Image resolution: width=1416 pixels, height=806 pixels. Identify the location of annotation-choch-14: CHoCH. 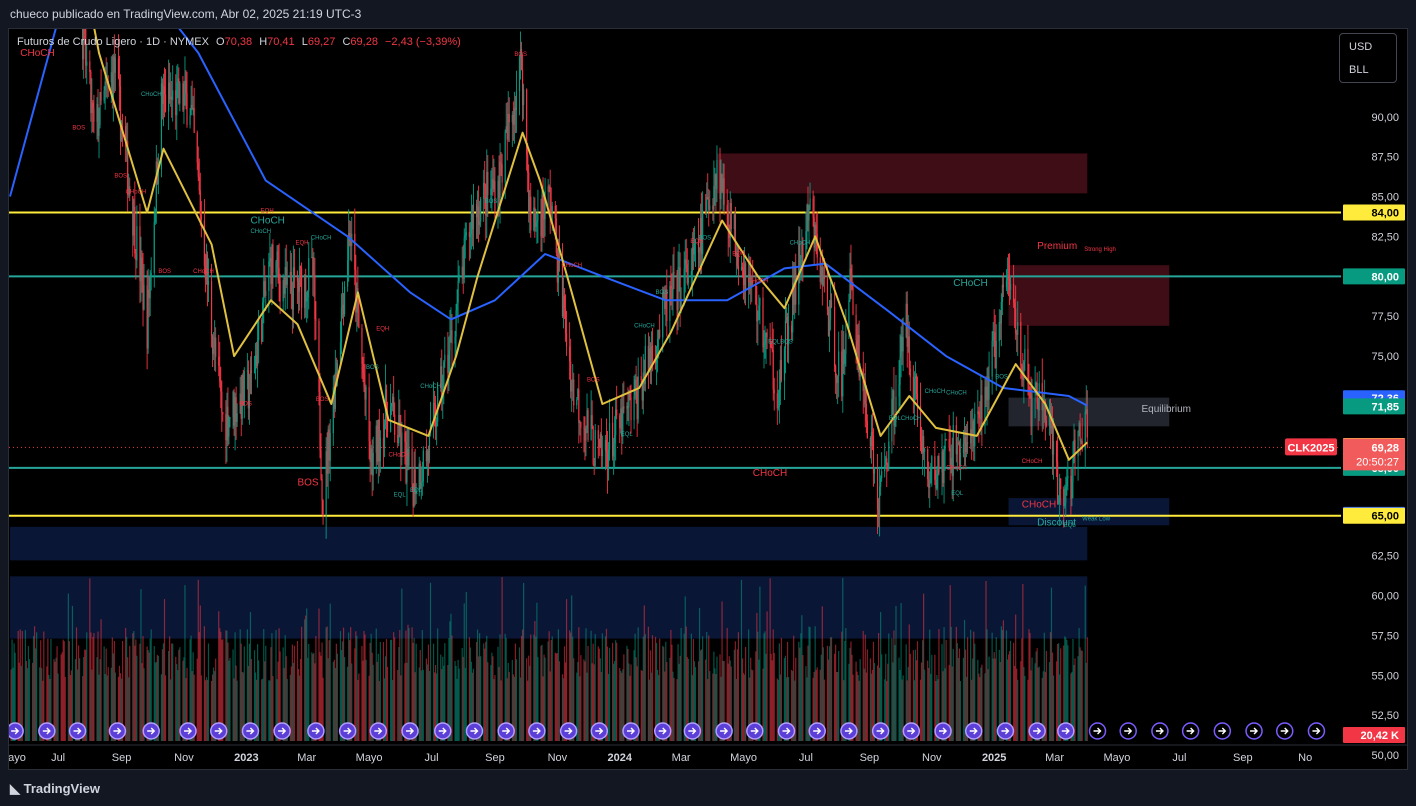
(151, 95).